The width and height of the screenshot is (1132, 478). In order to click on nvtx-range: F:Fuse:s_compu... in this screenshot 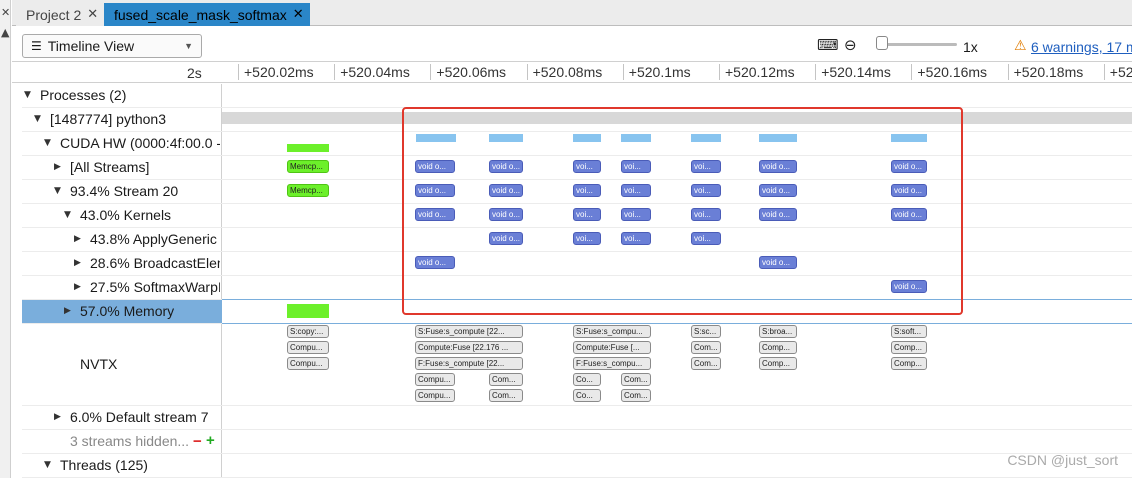, I will do `click(612, 363)`.